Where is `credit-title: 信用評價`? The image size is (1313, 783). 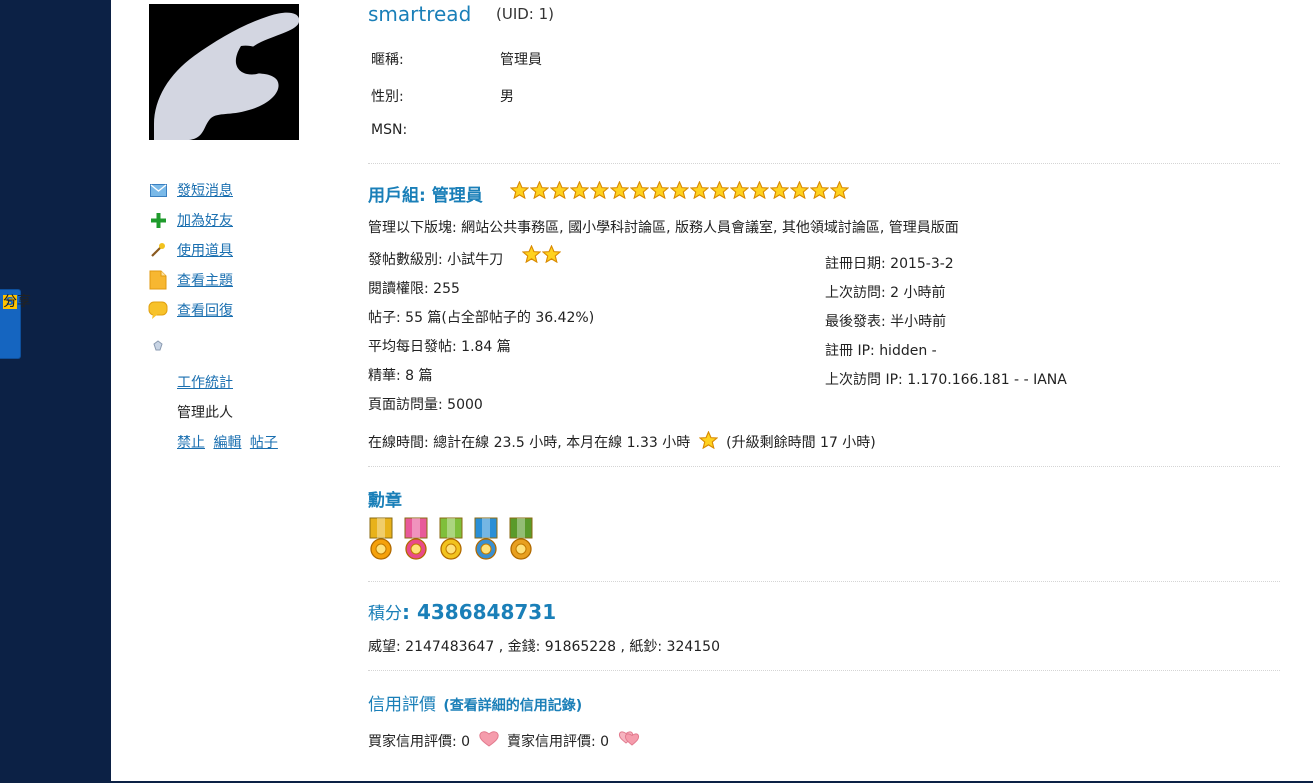 credit-title: 信用評價 is located at coordinates (402, 705).